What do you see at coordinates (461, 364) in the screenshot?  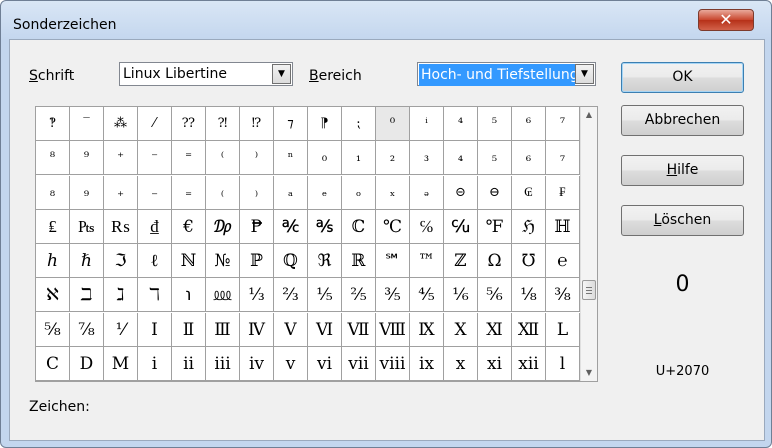 I see `character-cell: ⅹ` at bounding box center [461, 364].